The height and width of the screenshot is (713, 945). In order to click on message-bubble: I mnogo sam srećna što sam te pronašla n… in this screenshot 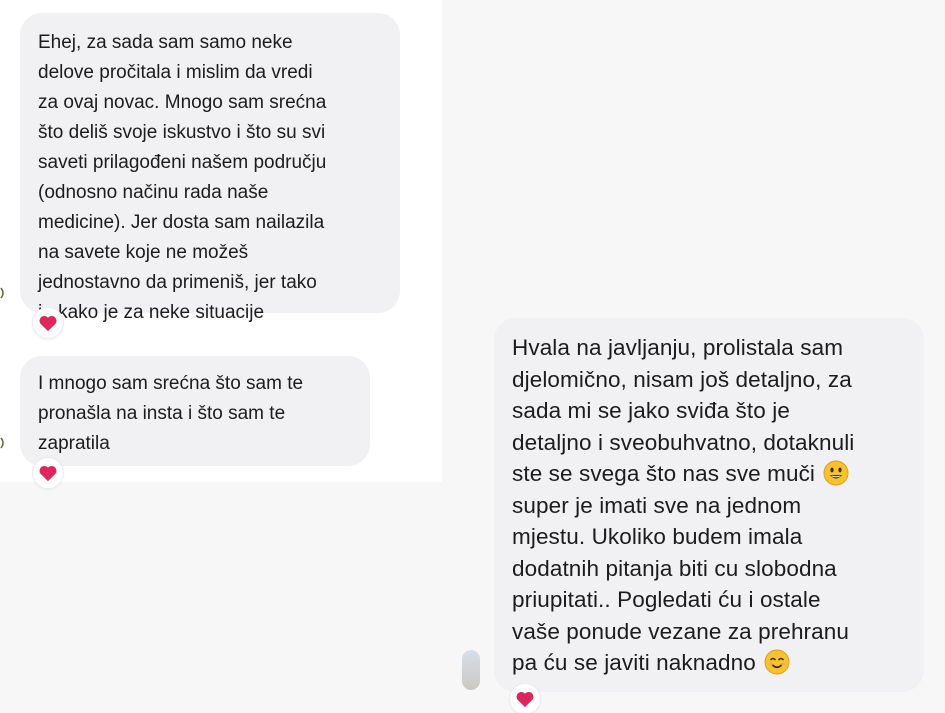, I will do `click(195, 411)`.